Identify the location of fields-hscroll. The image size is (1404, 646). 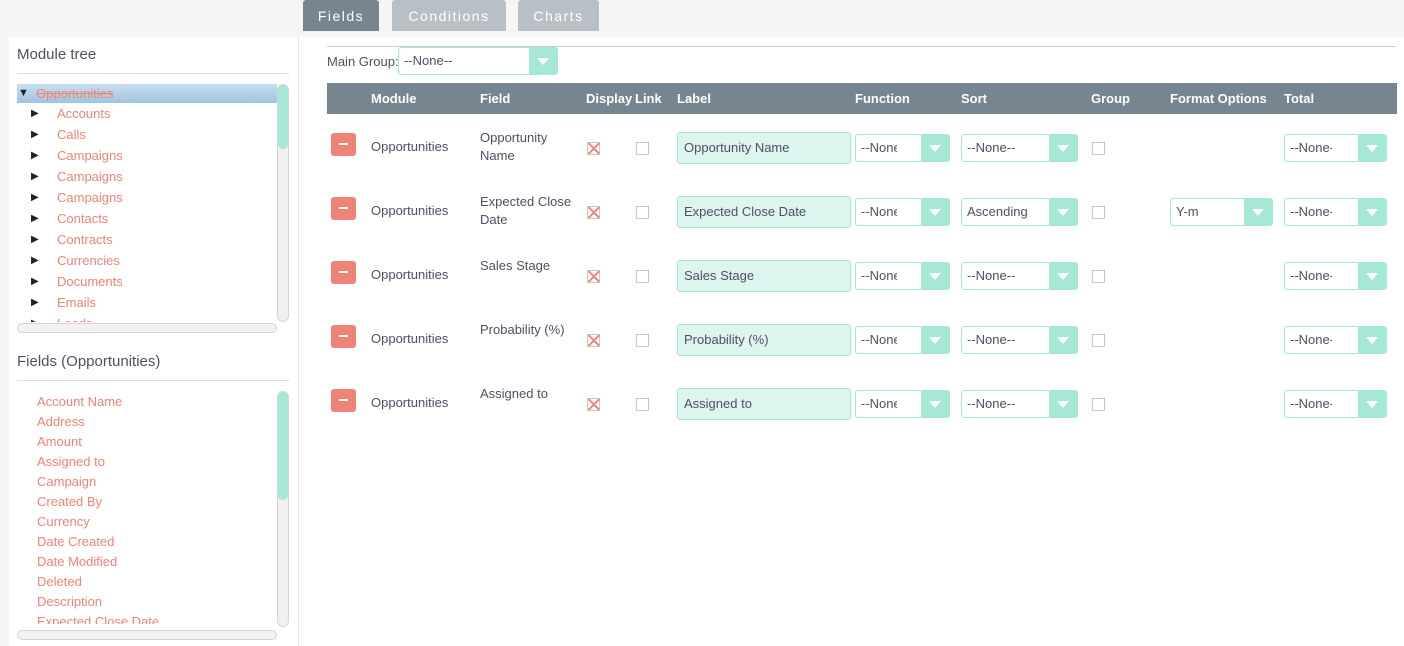
(147, 635).